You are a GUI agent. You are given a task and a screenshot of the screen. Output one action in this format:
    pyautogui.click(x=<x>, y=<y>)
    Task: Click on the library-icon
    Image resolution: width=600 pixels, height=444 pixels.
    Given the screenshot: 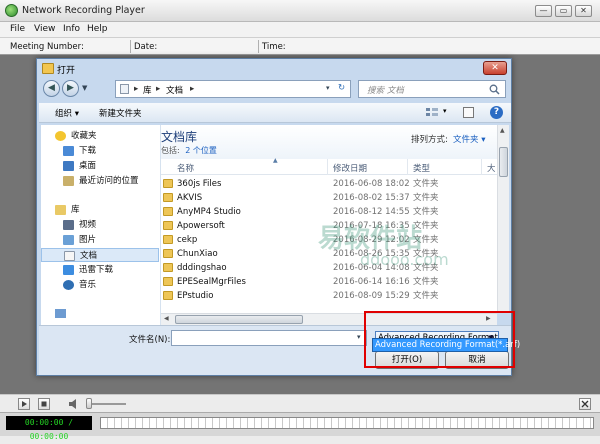 What is the action you would take?
    pyautogui.click(x=60, y=210)
    